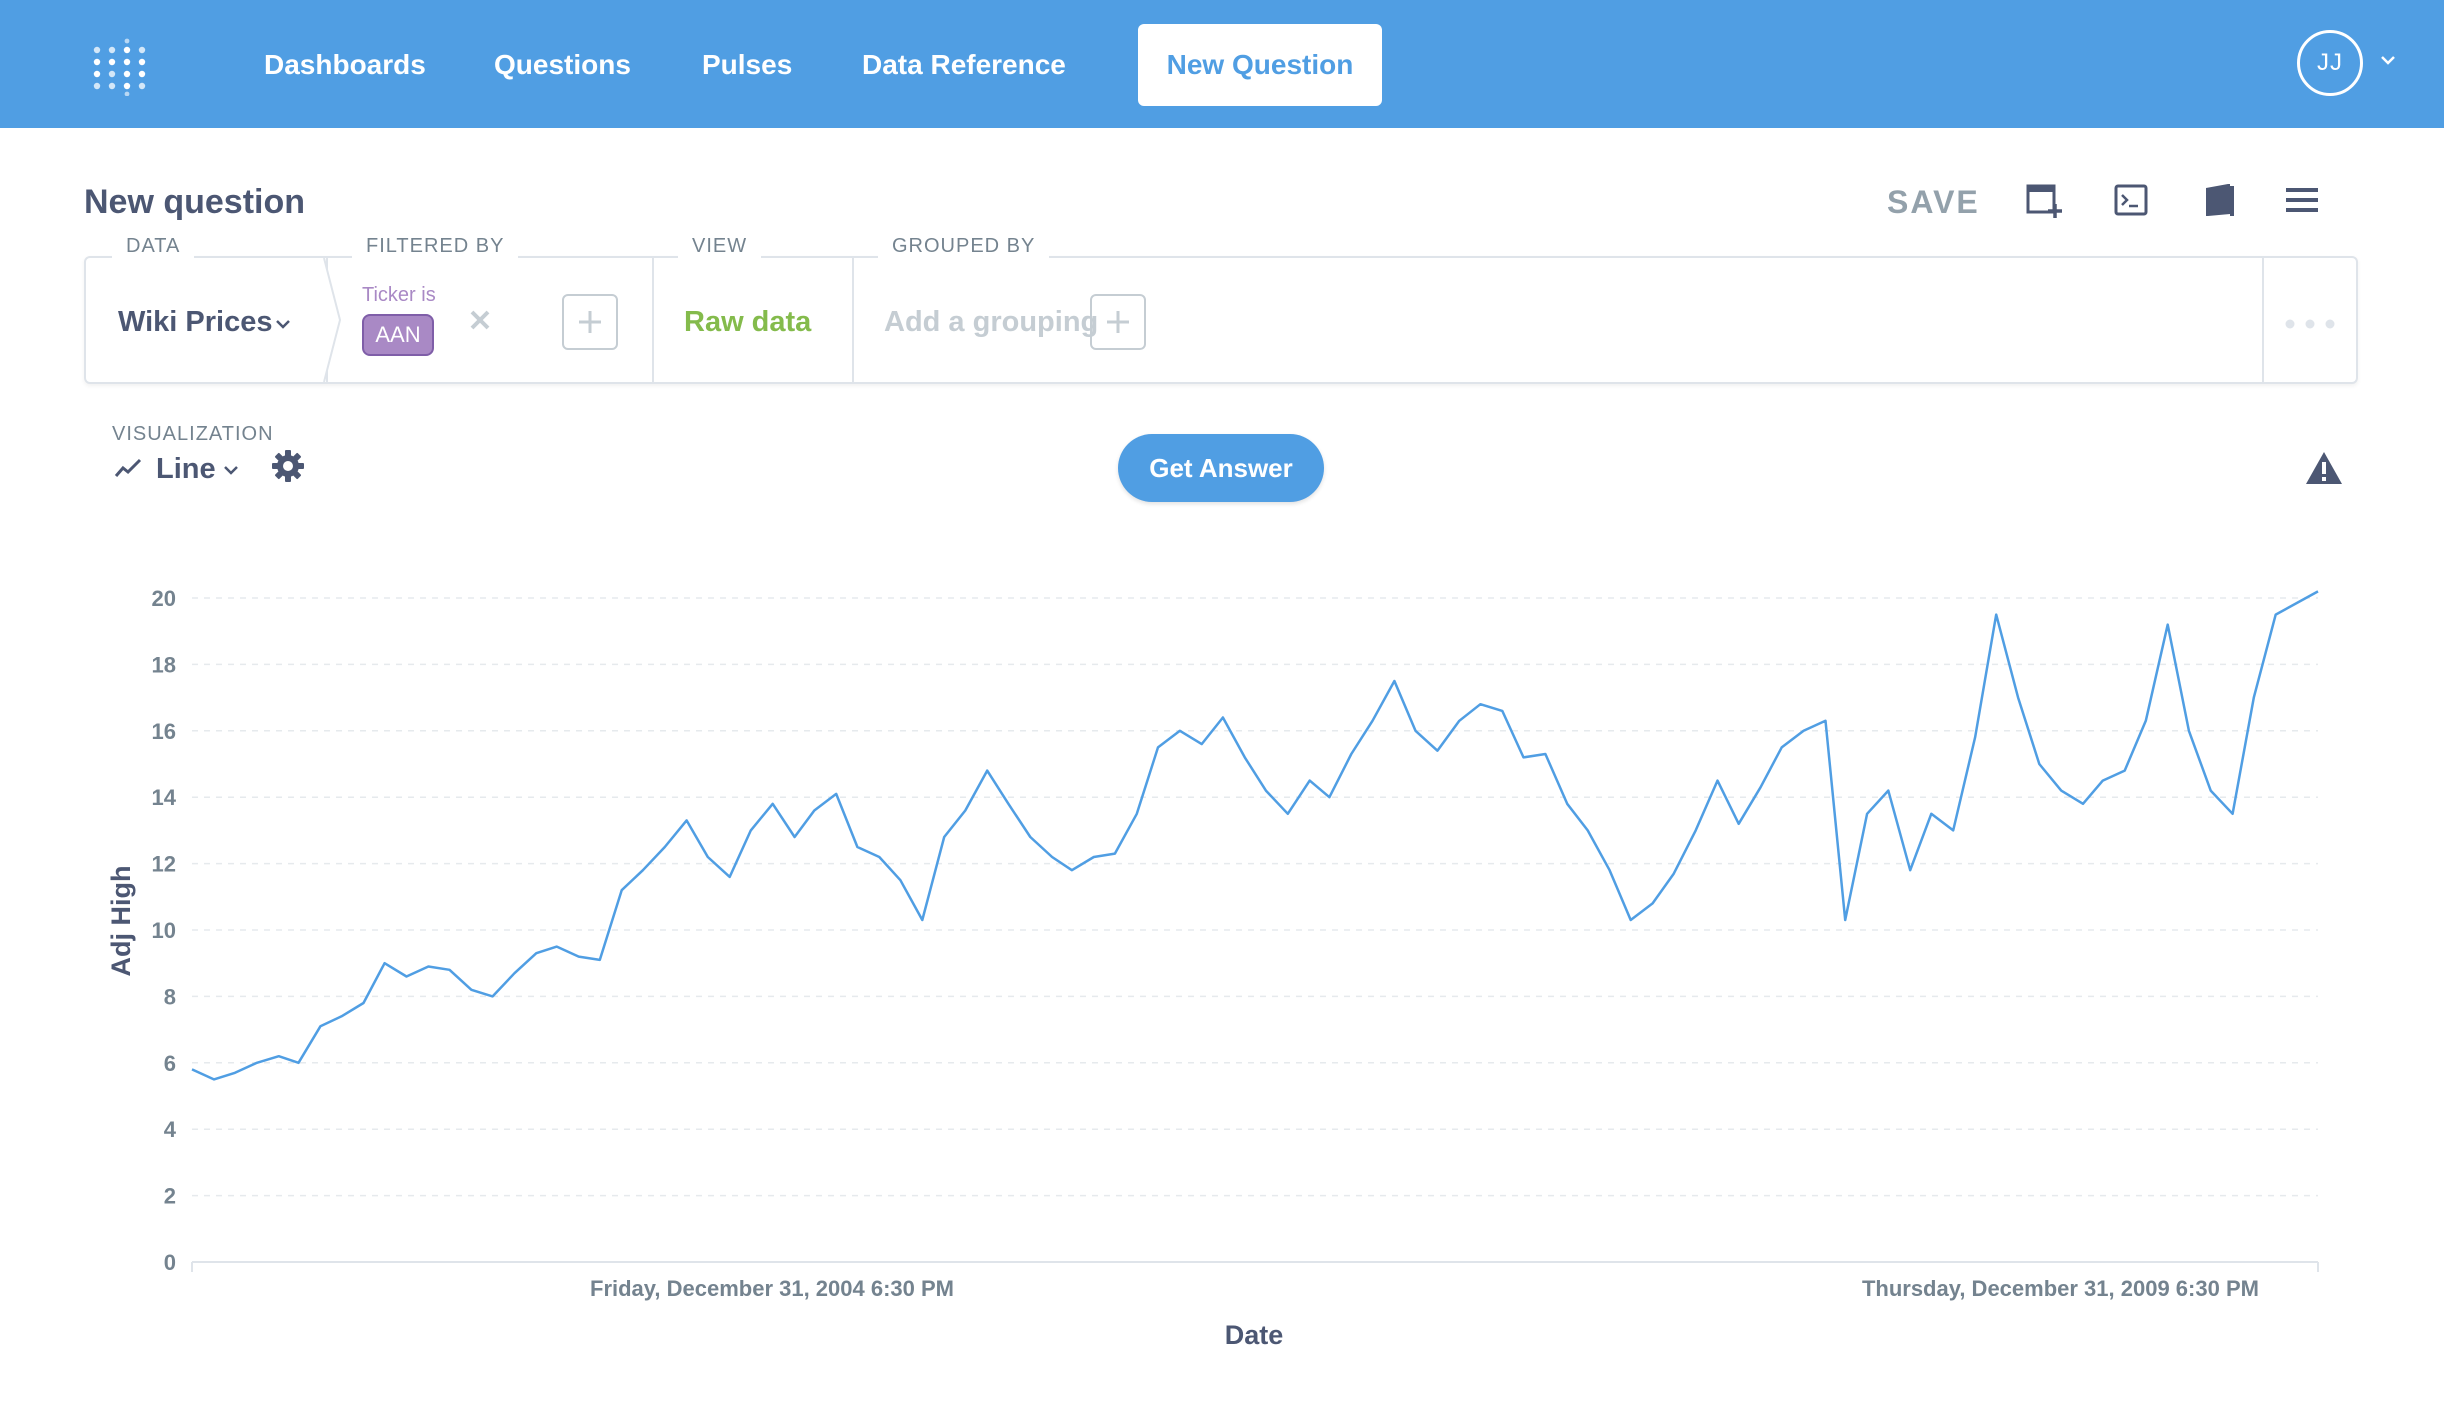  I want to click on add-to-dashboard-icon, so click(2044, 200).